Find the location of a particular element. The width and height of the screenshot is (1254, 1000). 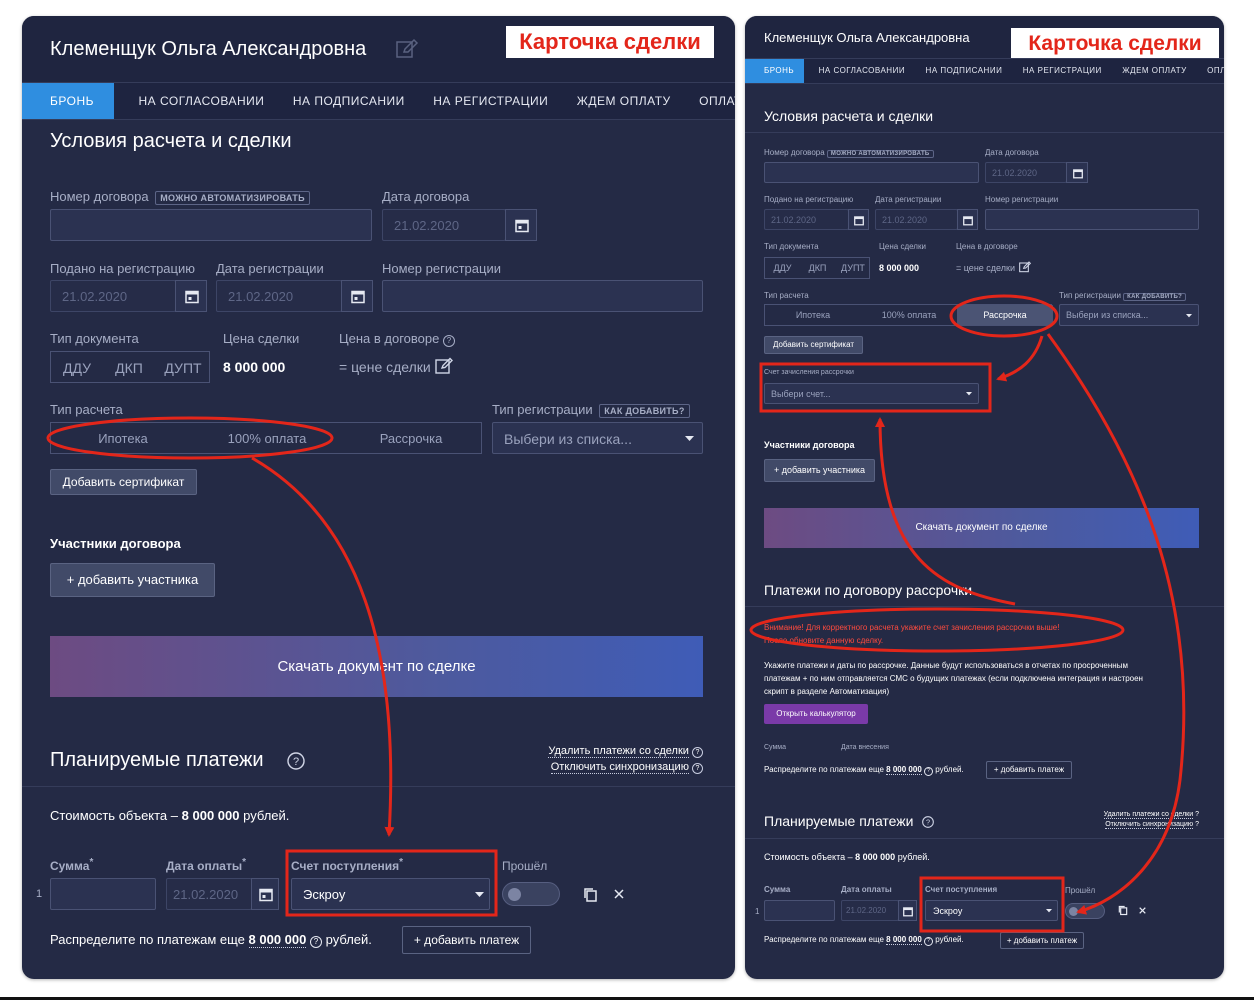

payment-type-highlight is located at coordinates (190, 438).